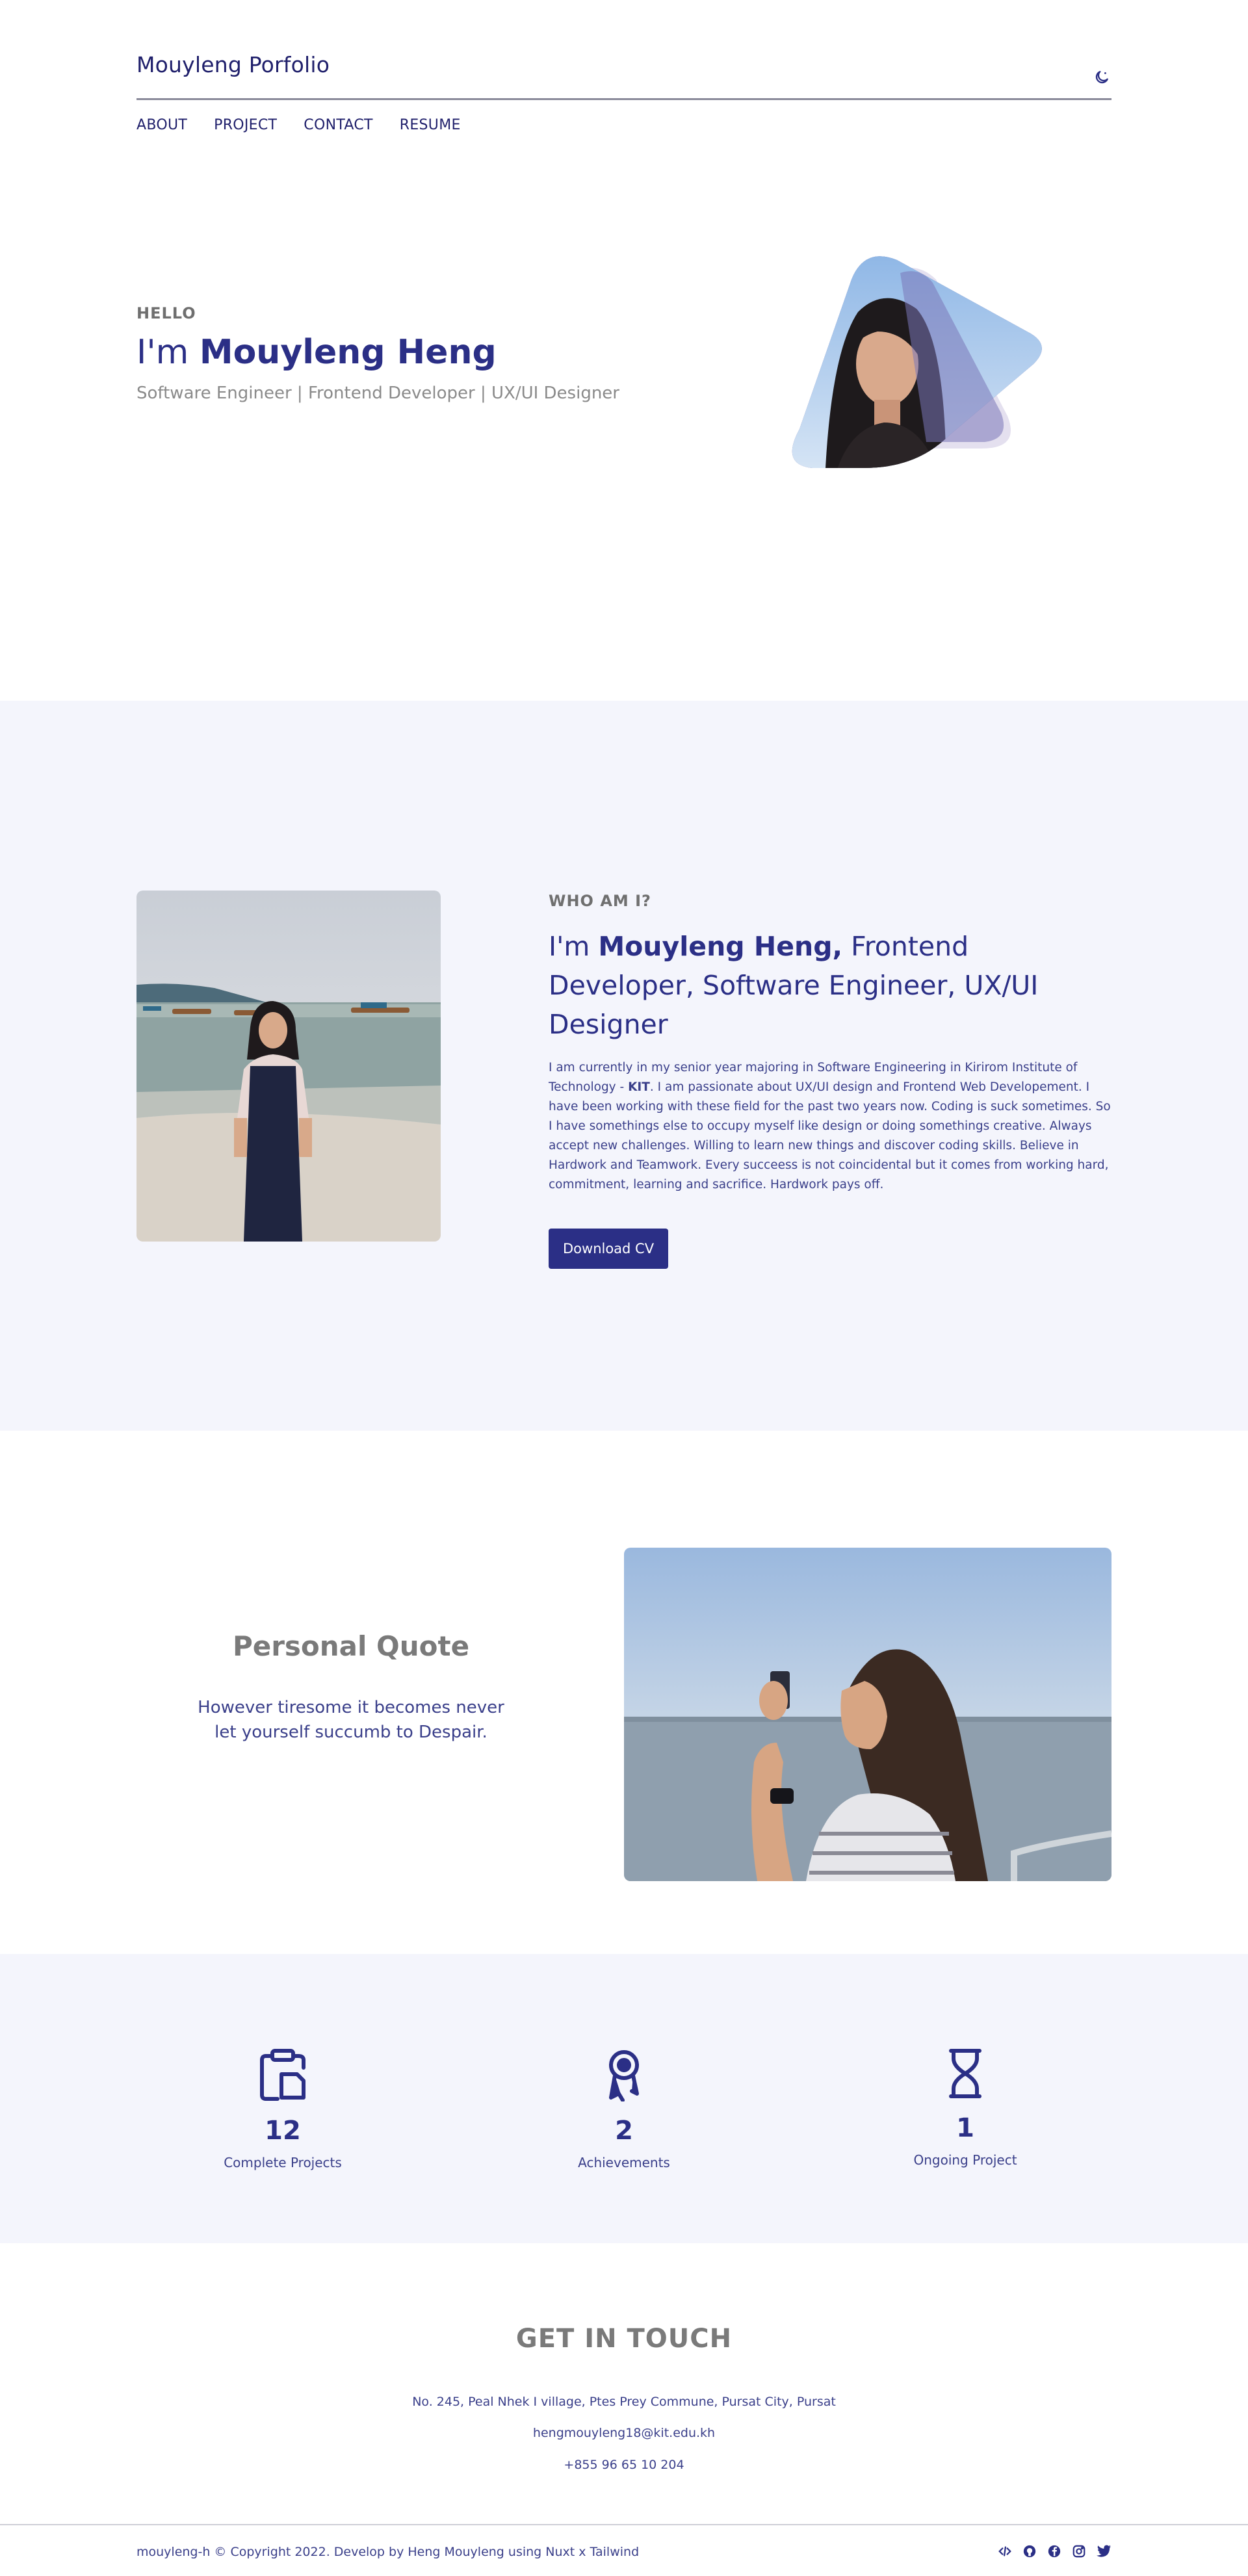 This screenshot has width=1248, height=2576. I want to click on dark-mode-toggle, so click(1102, 77).